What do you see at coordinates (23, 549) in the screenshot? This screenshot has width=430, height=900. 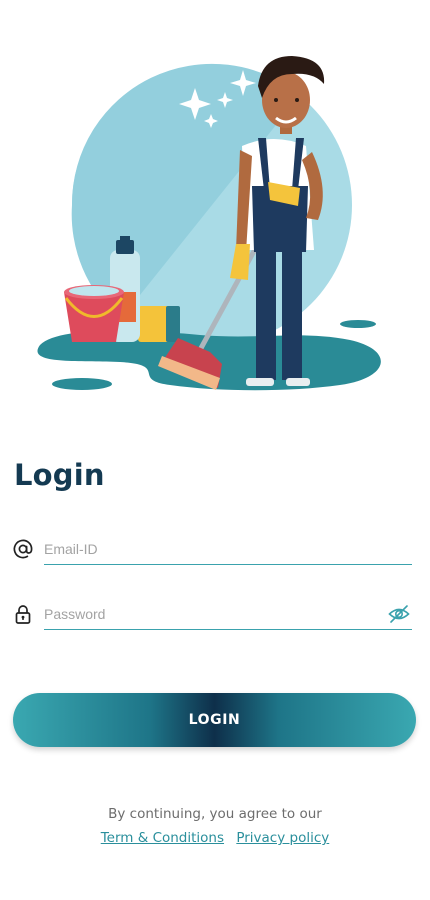 I see `at-icon` at bounding box center [23, 549].